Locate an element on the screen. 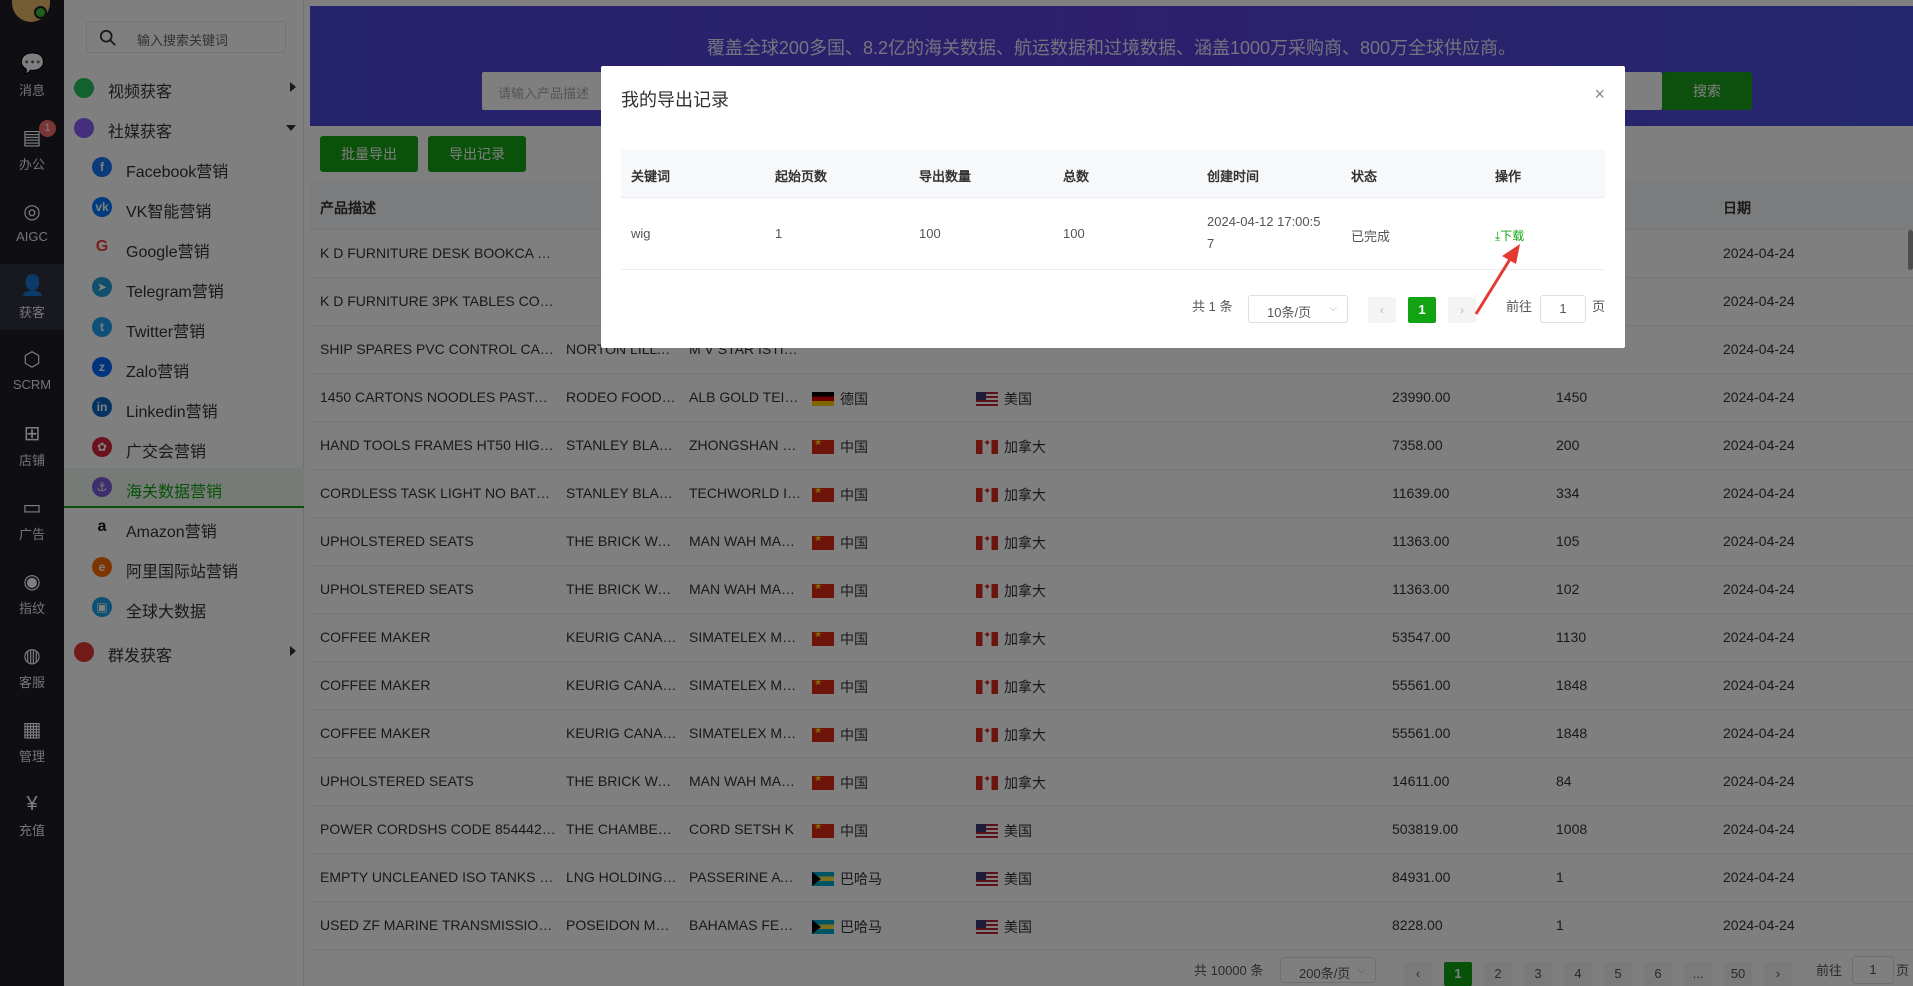  dialog-page-size-select: 10条/页 ⌵ is located at coordinates (1298, 309).